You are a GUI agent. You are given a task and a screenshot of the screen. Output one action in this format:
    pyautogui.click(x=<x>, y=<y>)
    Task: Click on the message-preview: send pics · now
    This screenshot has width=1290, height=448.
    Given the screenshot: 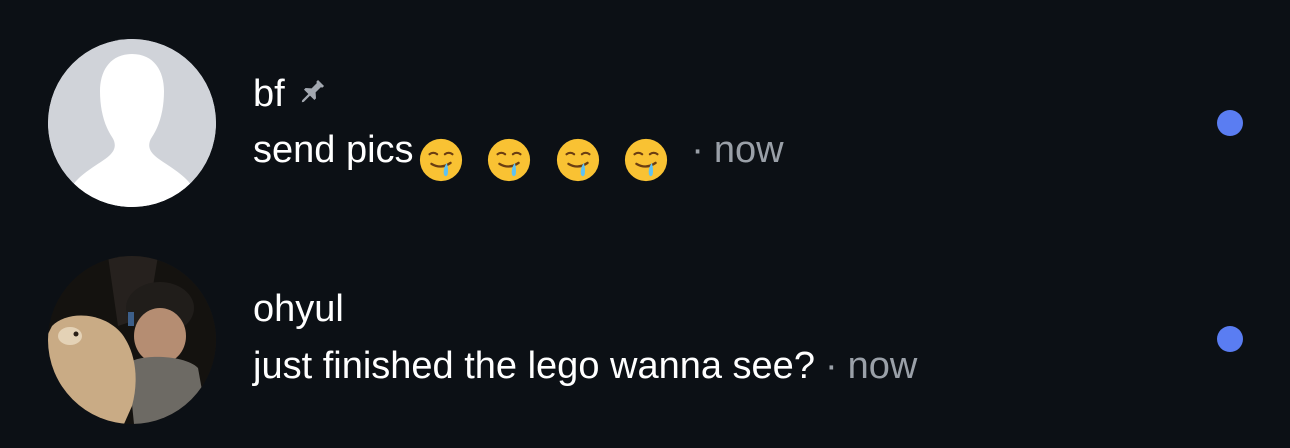 What is the action you would take?
    pyautogui.click(x=518, y=157)
    